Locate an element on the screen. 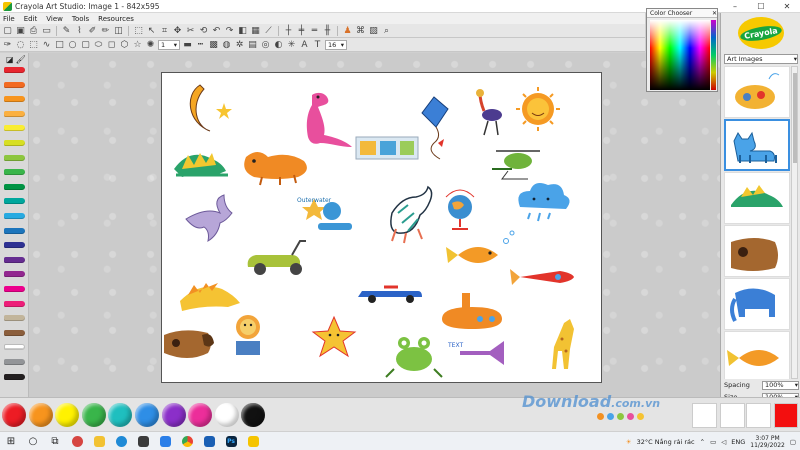 The width and height of the screenshot is (800, 450). minimize-button: – is located at coordinates (735, 6).